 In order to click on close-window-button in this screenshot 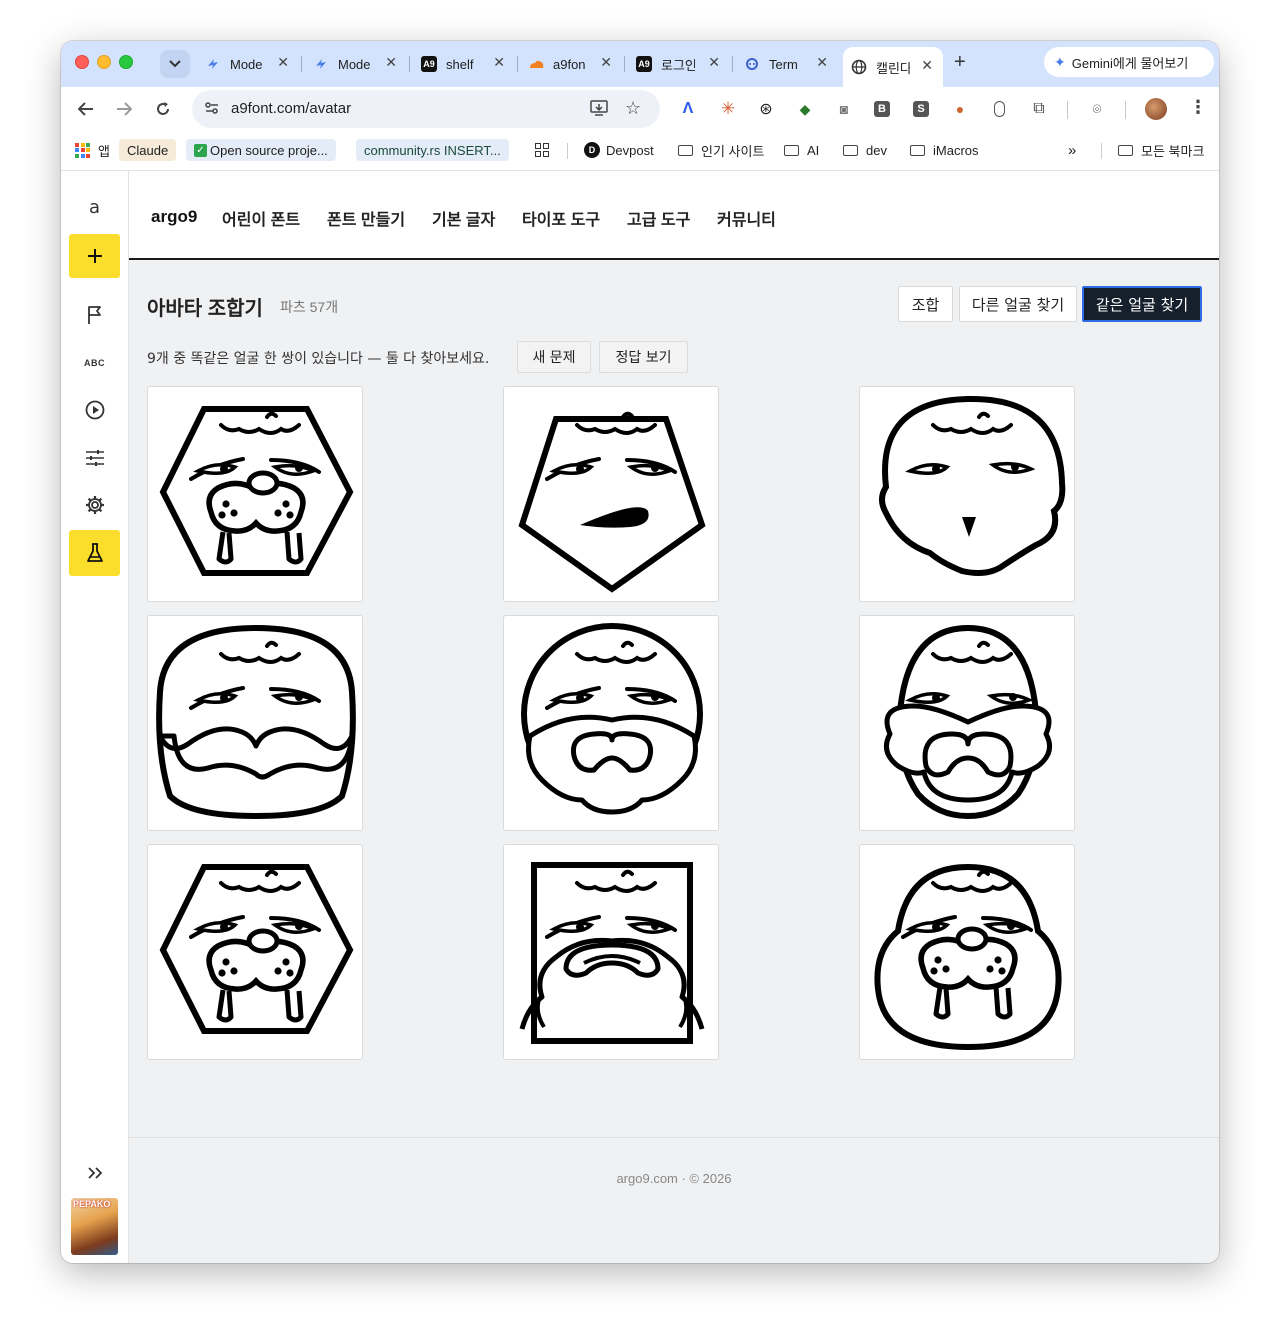, I will do `click(82, 62)`.